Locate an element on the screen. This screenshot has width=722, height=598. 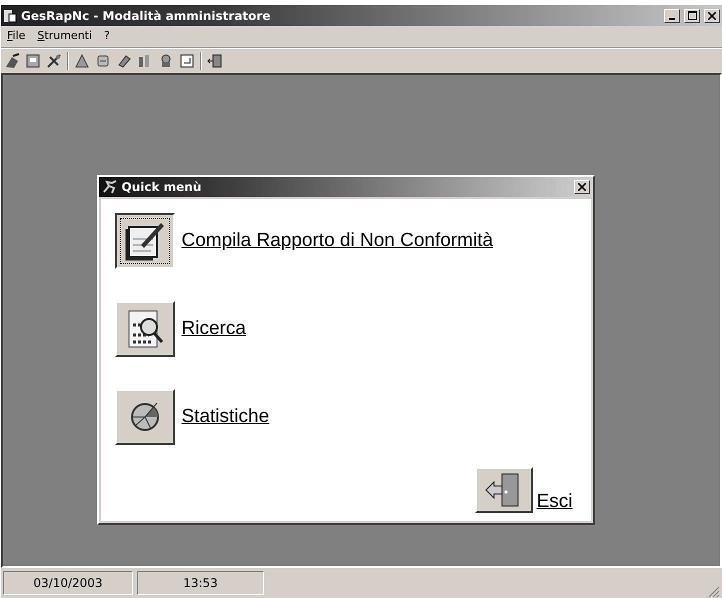
app-icon is located at coordinates (10, 15).